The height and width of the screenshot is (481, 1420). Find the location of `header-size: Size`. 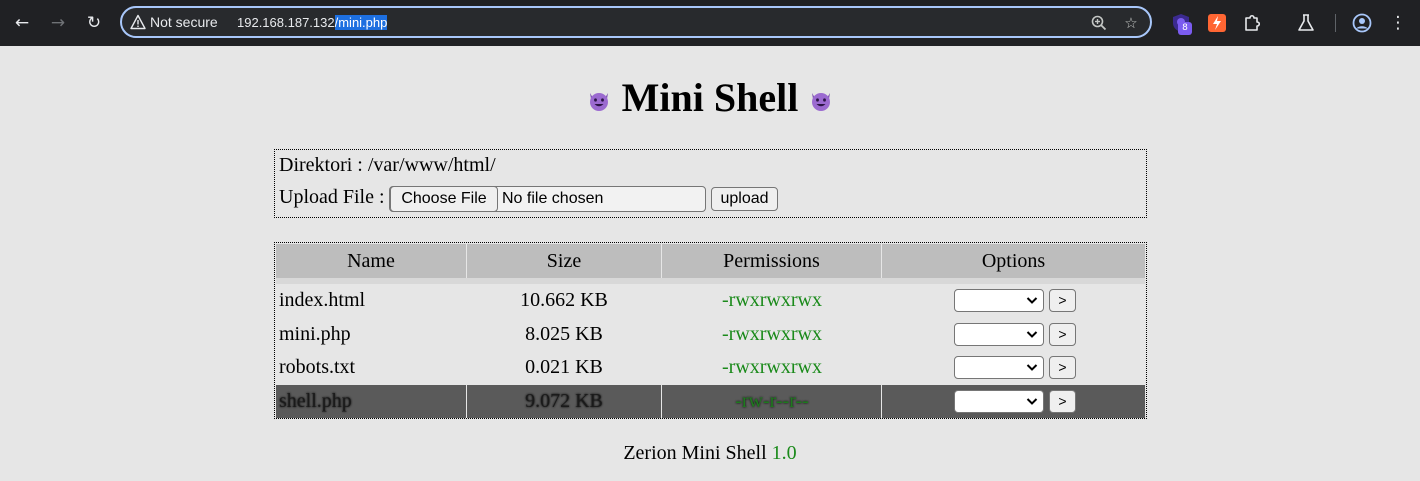

header-size: Size is located at coordinates (564, 261).